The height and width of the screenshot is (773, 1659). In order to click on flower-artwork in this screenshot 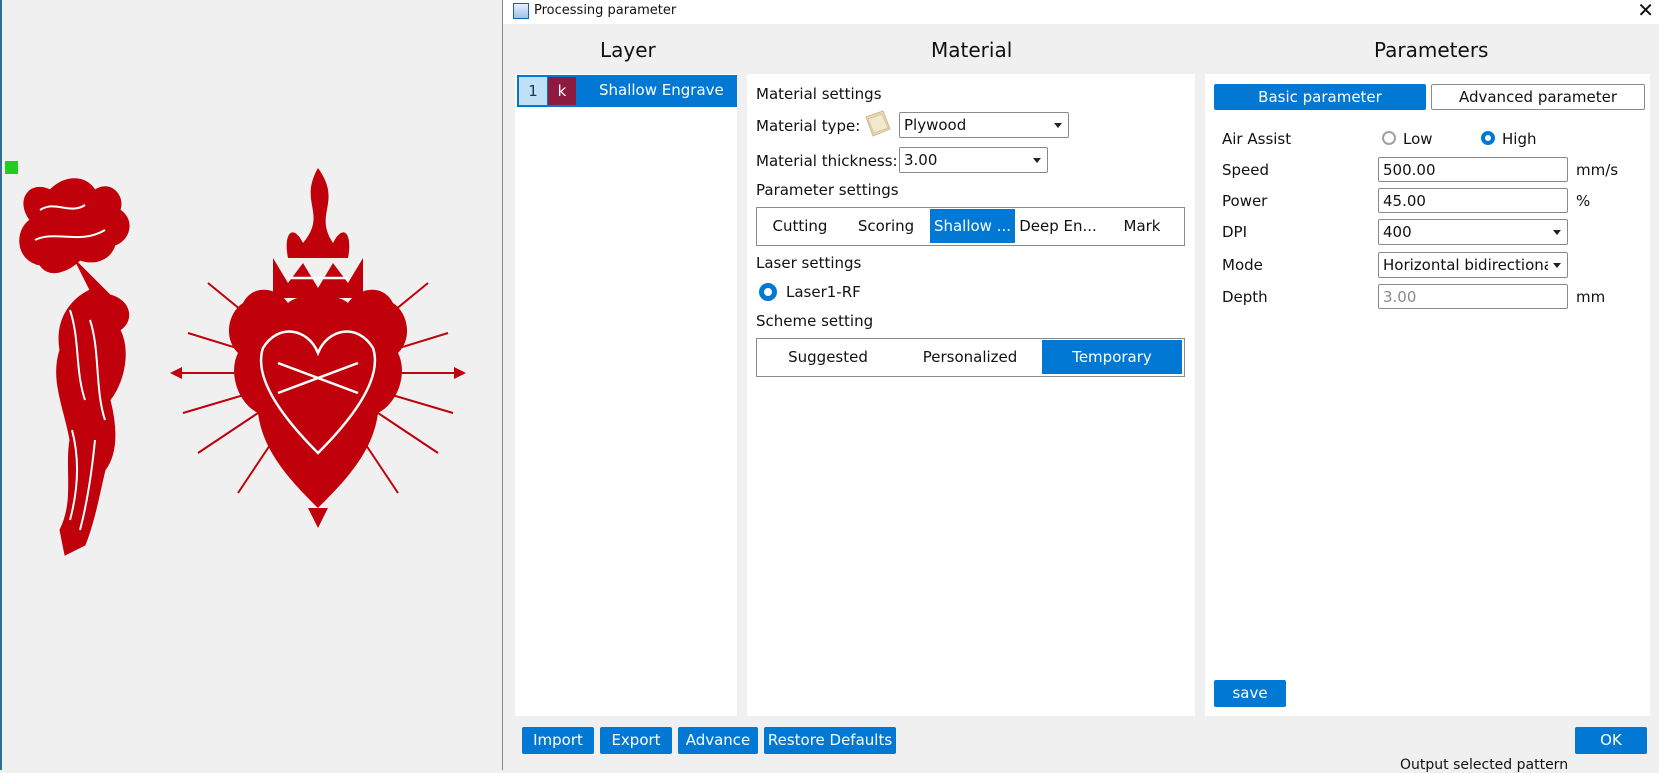, I will do `click(77, 367)`.